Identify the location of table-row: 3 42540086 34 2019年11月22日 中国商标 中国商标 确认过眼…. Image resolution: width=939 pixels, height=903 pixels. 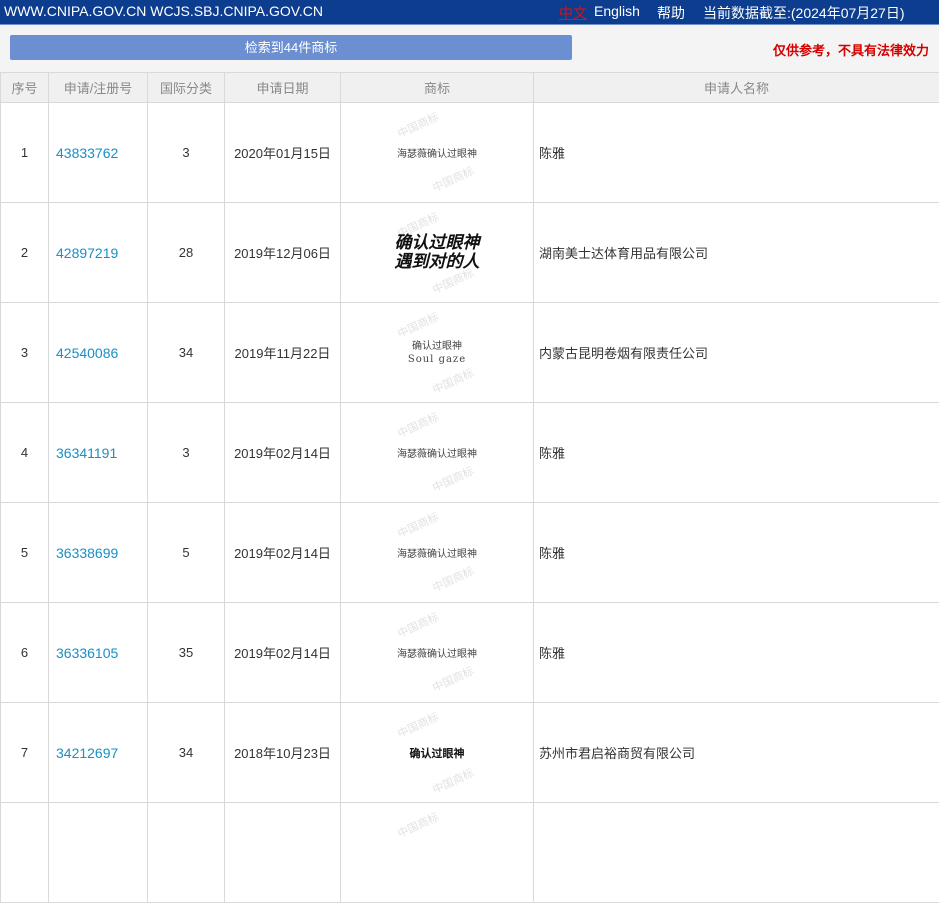
(470, 353).